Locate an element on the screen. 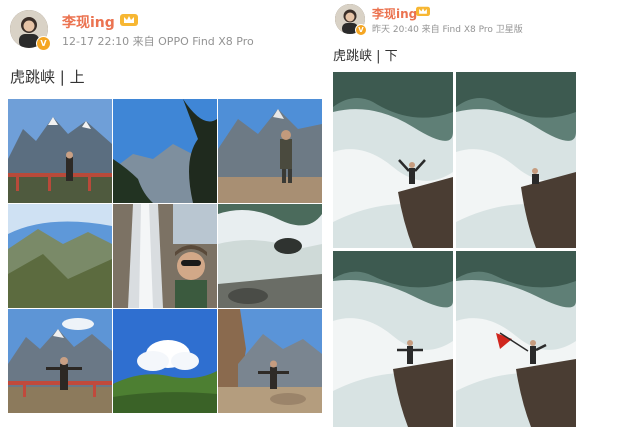 This screenshot has width=640, height=427. post-meta: 12-17 22:10 来自 OPPO Find X8 Pro is located at coordinates (158, 41).